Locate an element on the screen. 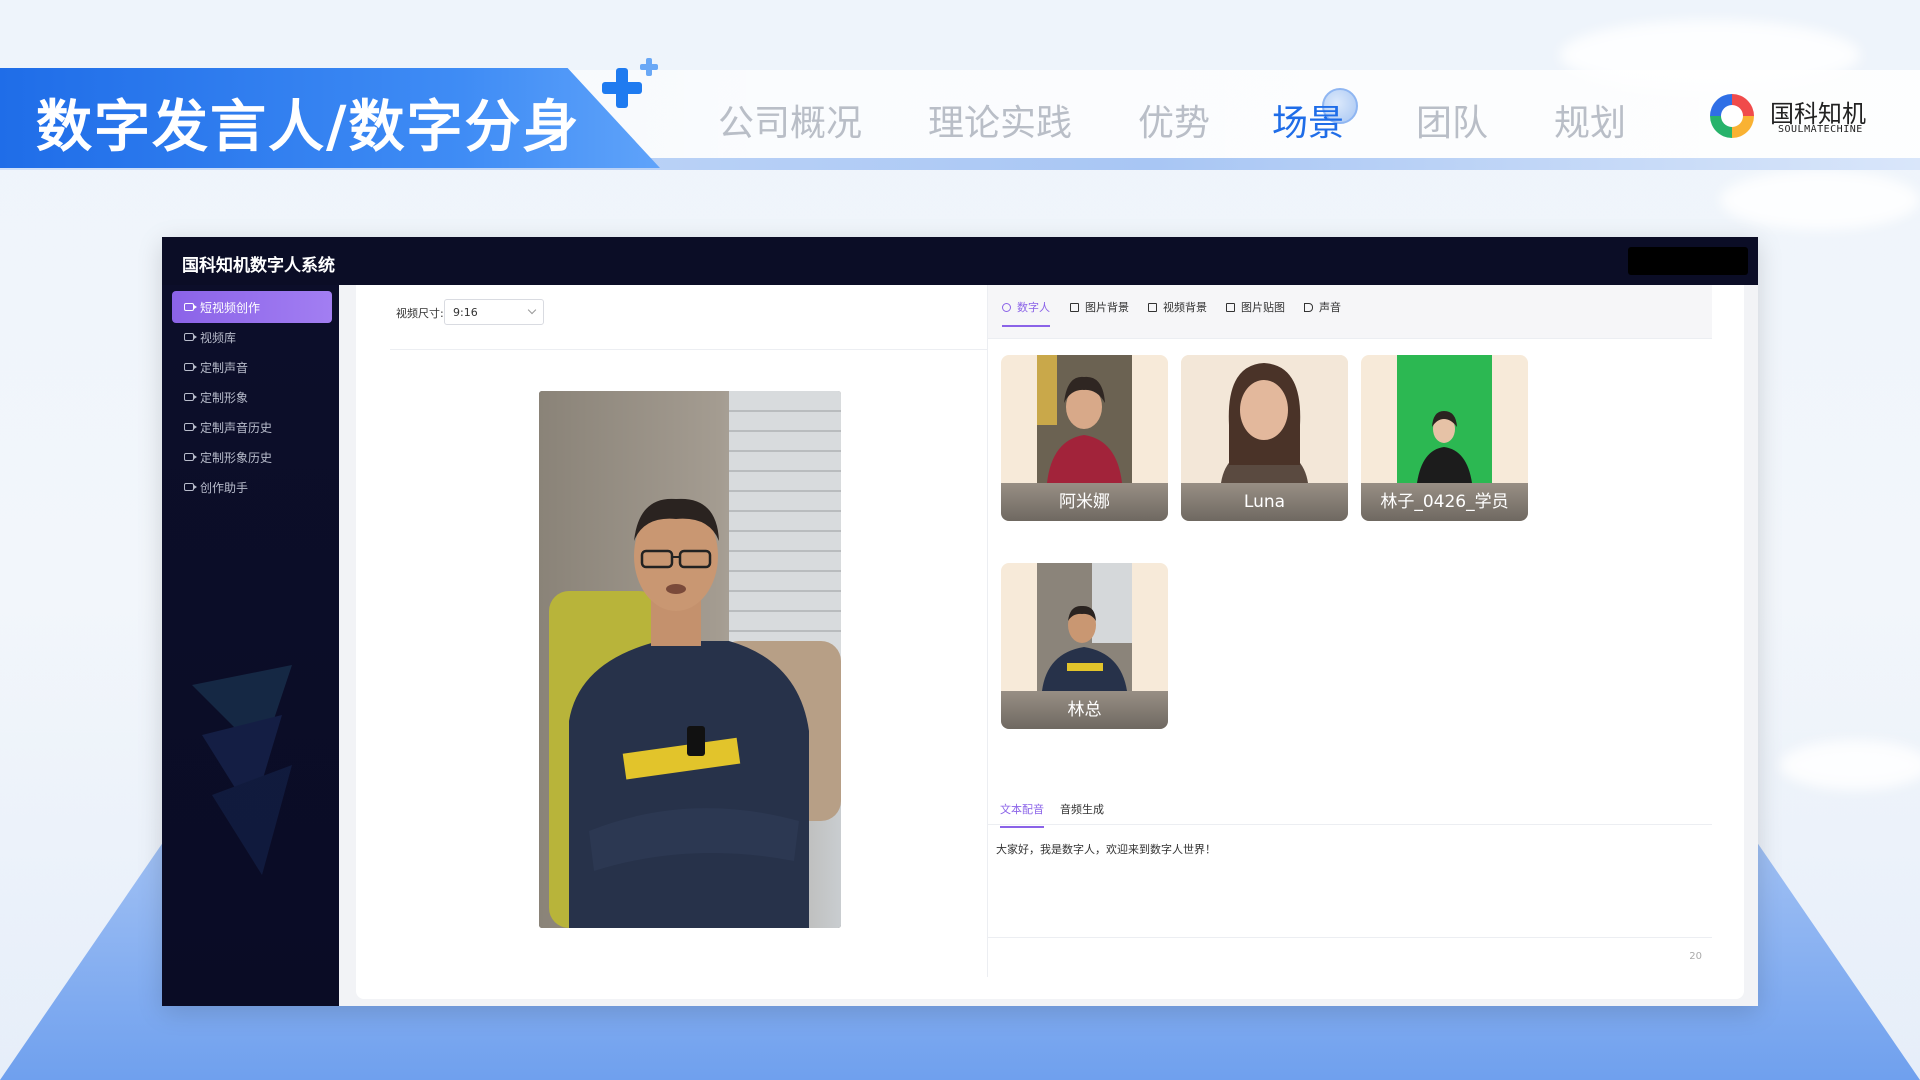  avatar-card: Luna is located at coordinates (1264, 438).